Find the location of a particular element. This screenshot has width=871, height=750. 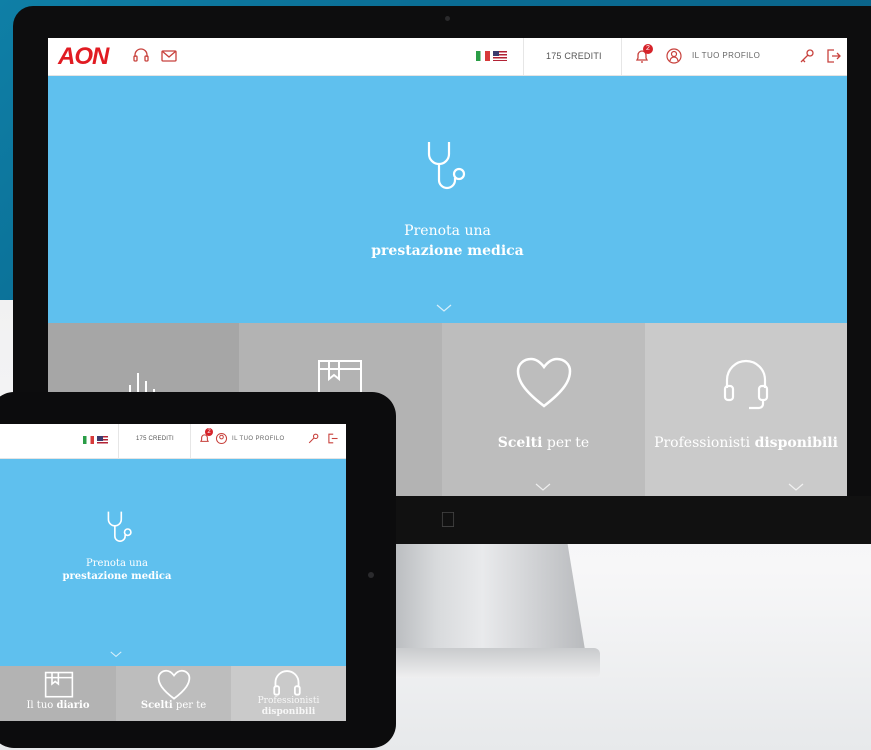

tile-diary: Il tuo diario is located at coordinates (58, 693).